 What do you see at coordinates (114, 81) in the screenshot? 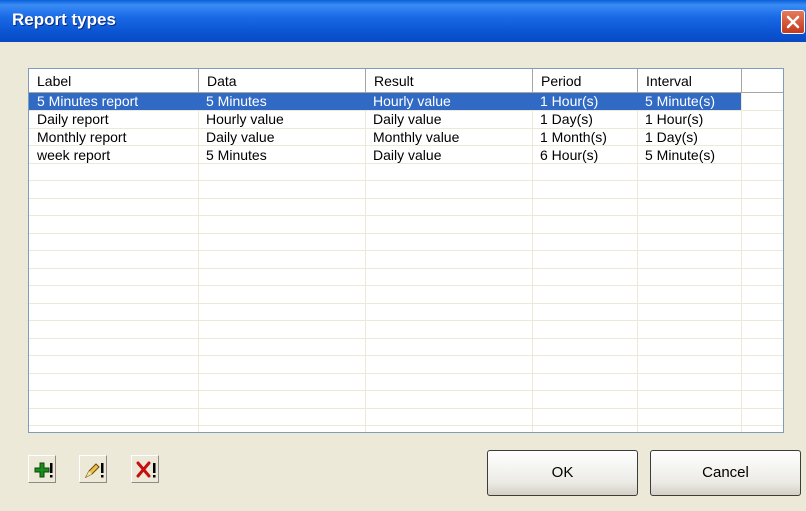
I see `column-header-label: Label` at bounding box center [114, 81].